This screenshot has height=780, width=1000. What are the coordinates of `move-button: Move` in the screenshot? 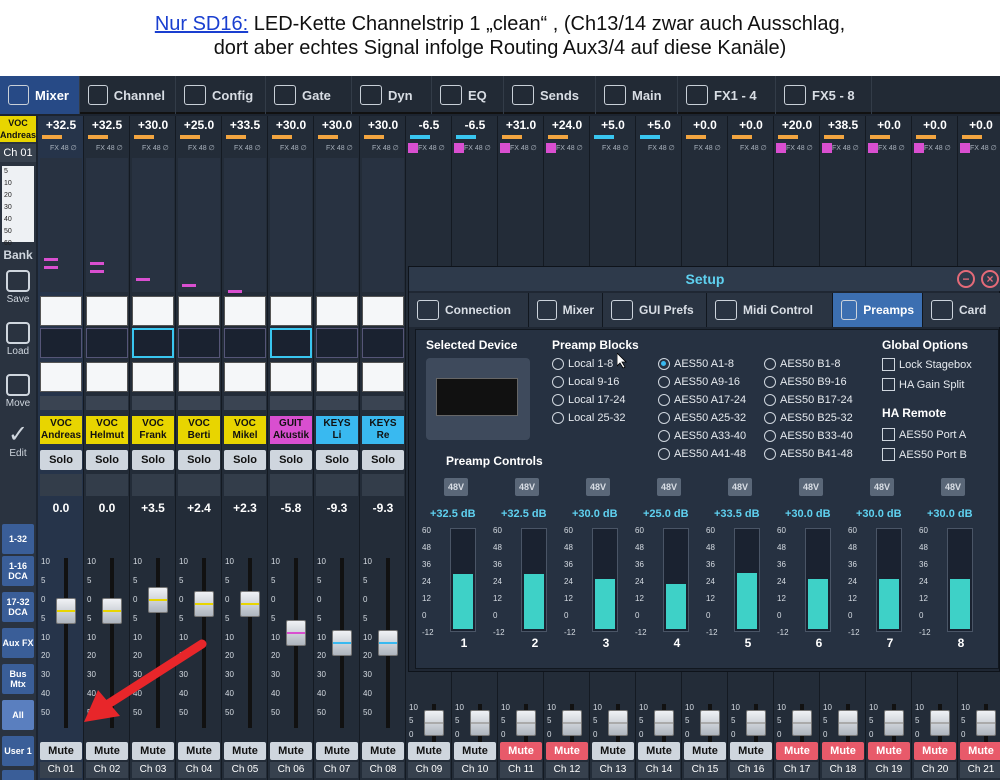 It's located at (18, 391).